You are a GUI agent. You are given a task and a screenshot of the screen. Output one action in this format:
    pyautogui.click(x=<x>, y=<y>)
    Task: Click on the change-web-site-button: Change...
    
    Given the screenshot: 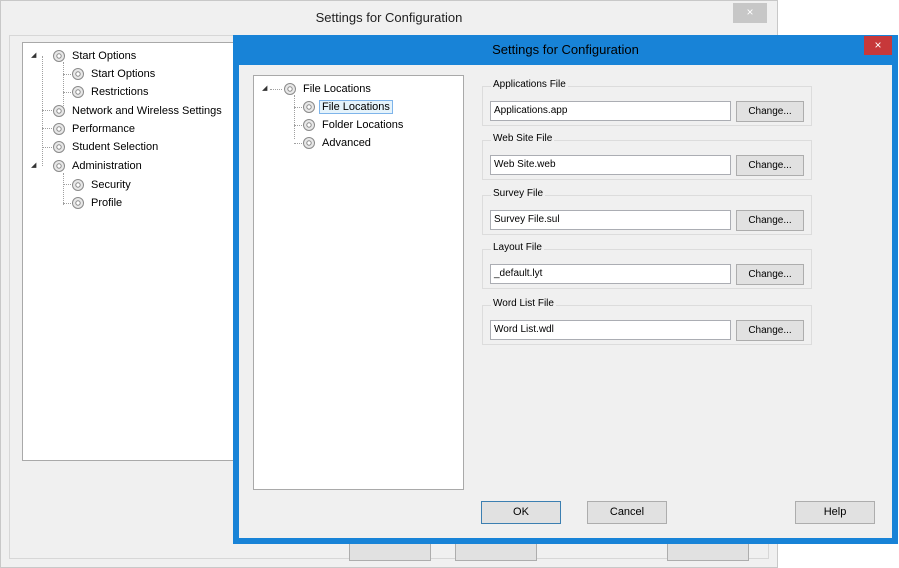 What is the action you would take?
    pyautogui.click(x=770, y=165)
    